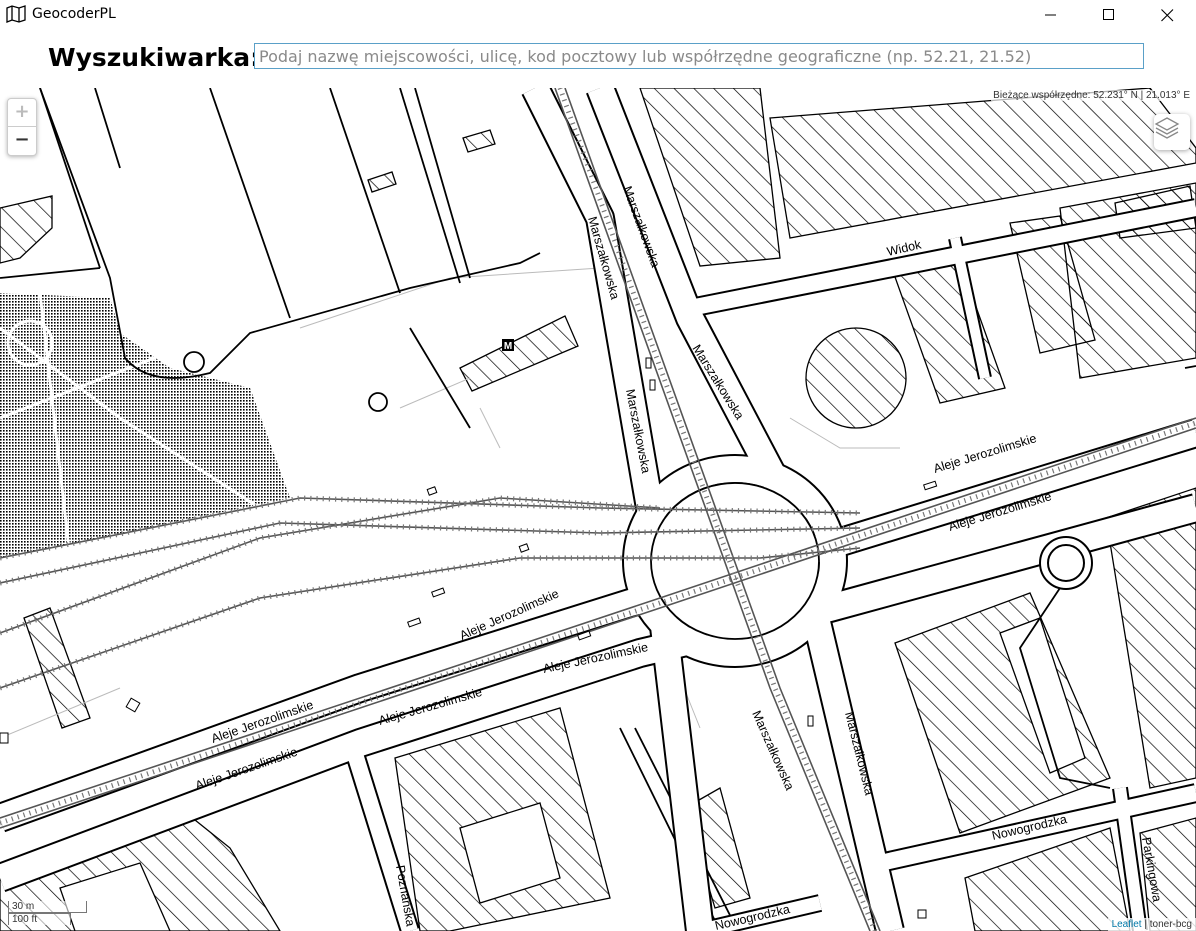  What do you see at coordinates (39, 919) in the screenshot?
I see `scale-imperial: 100 ft` at bounding box center [39, 919].